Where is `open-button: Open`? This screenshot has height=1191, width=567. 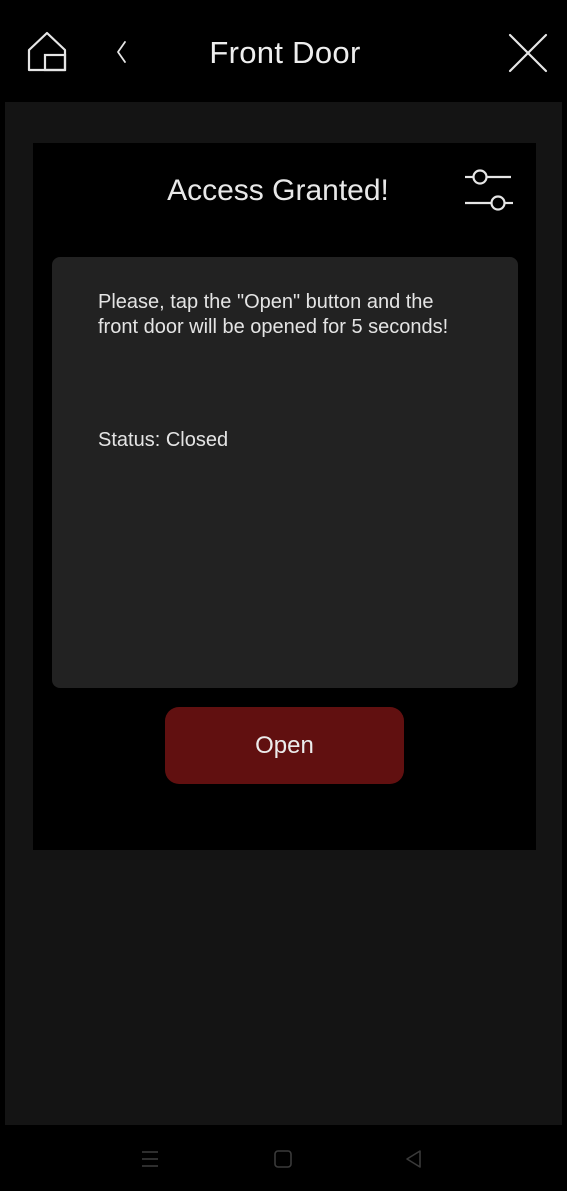 open-button: Open is located at coordinates (284, 745).